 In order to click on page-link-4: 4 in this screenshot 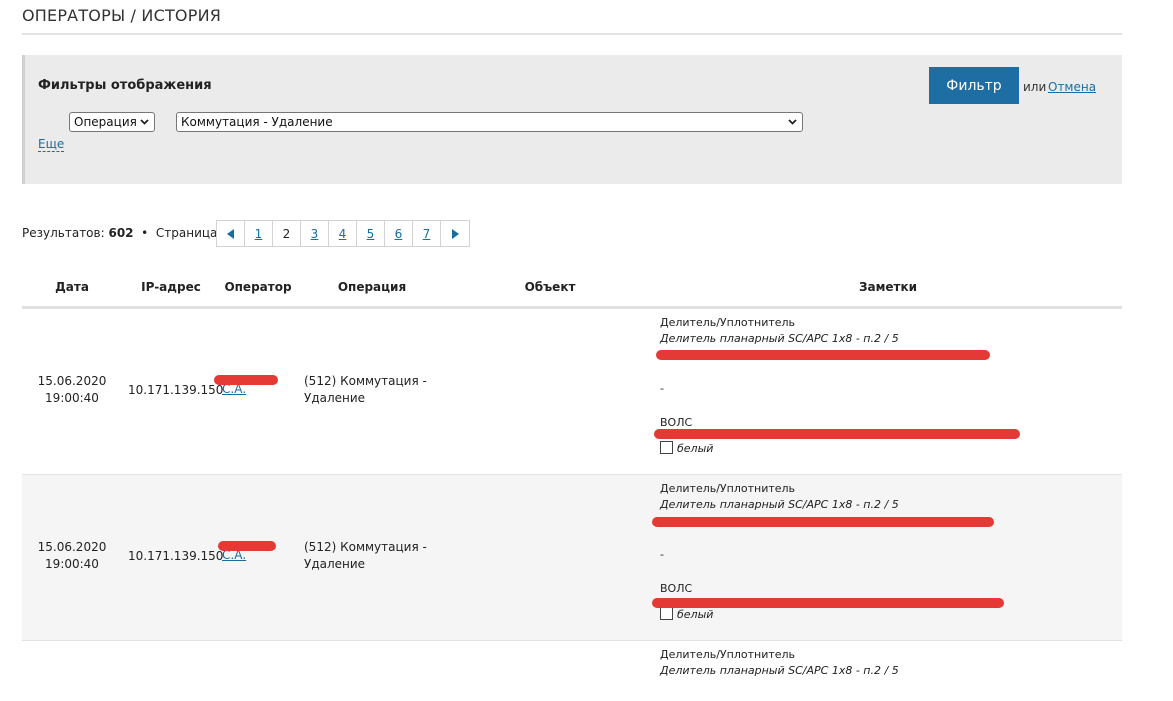, I will do `click(343, 233)`.